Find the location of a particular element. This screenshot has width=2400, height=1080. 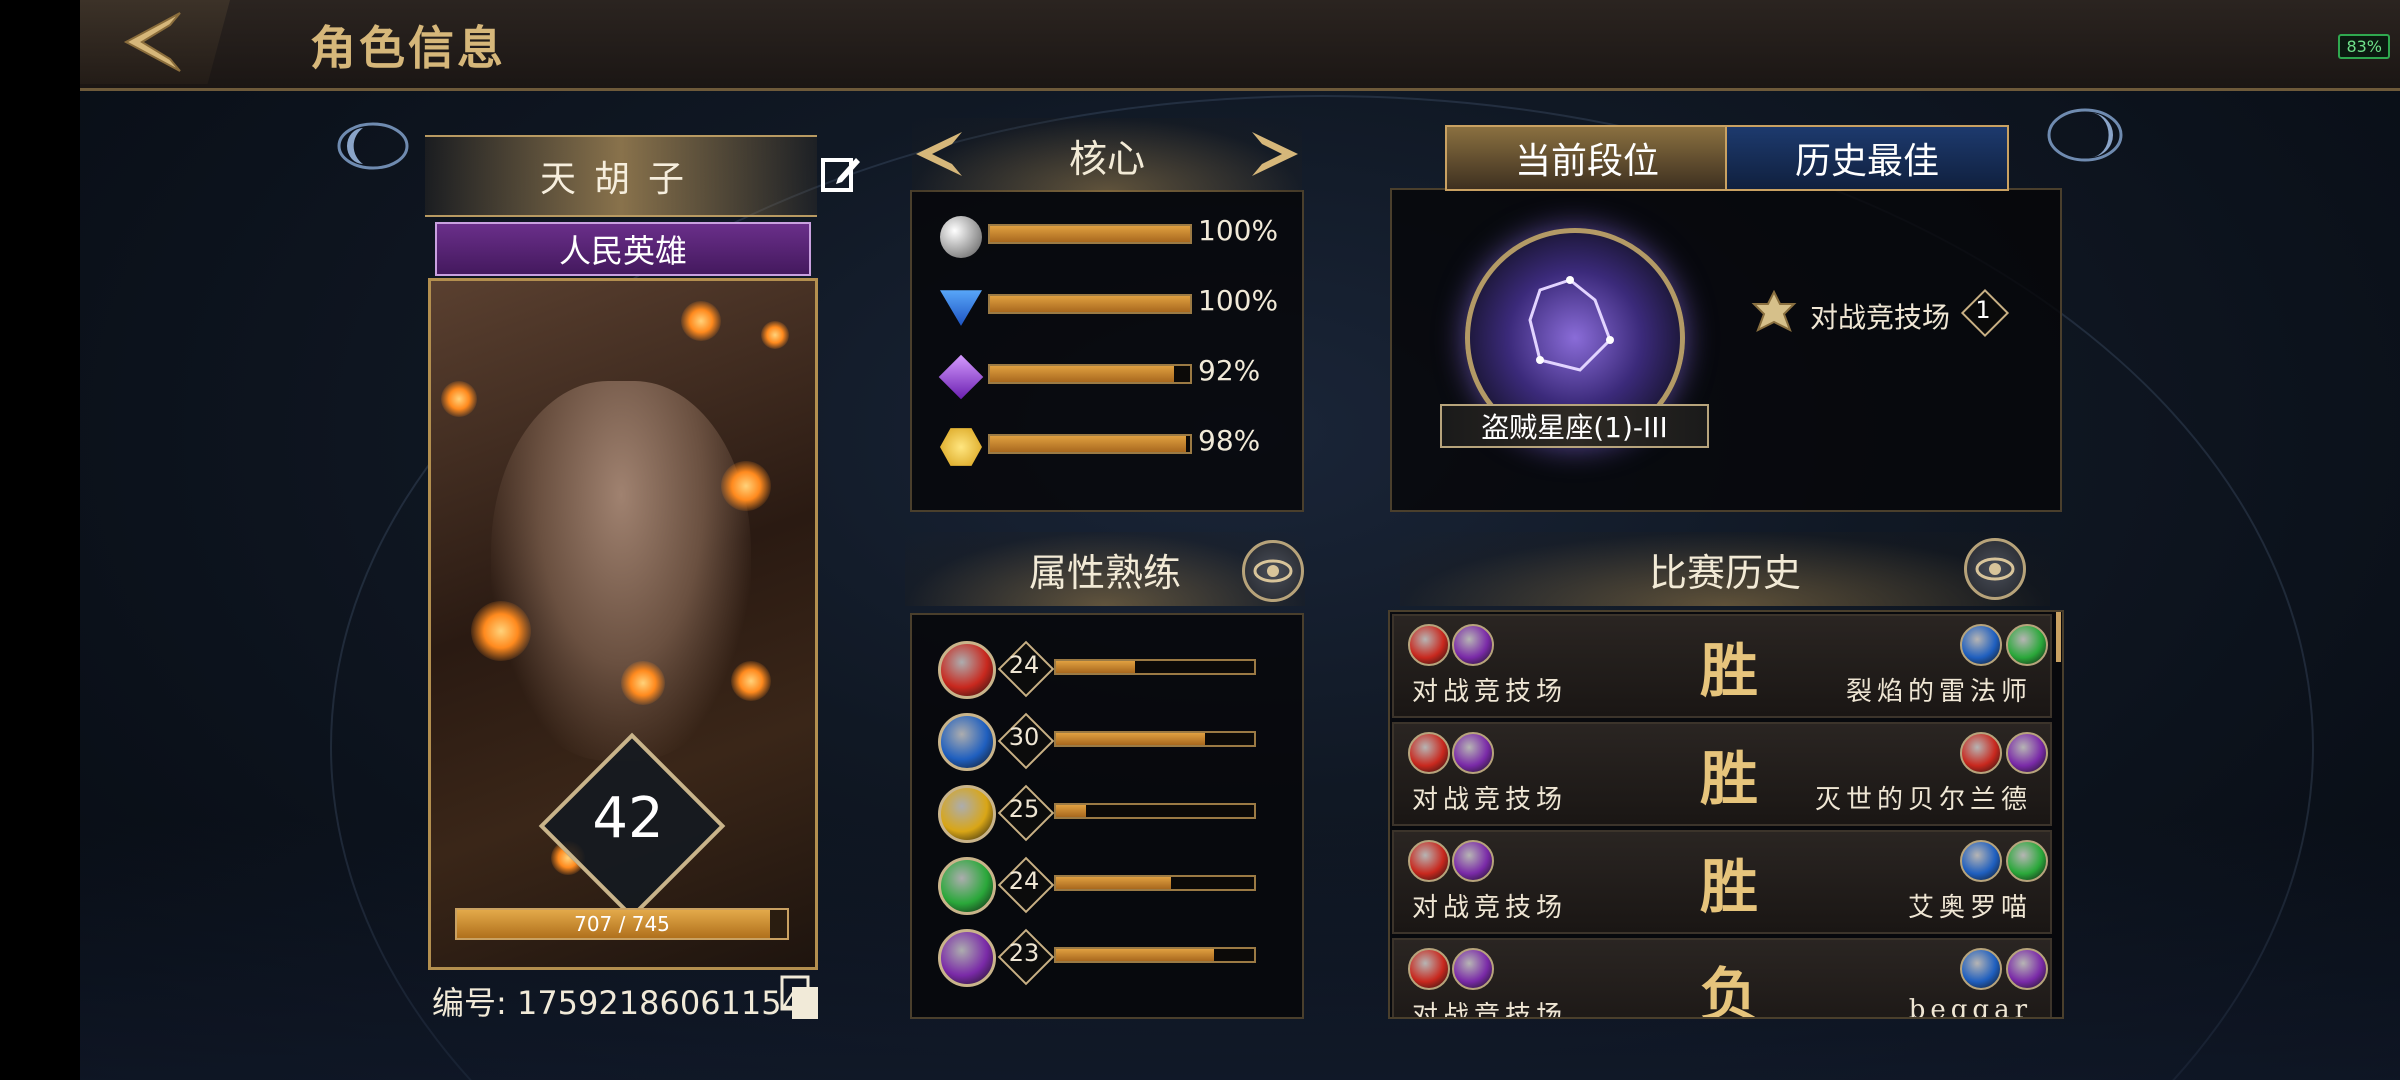

history-header: 比赛历史 is located at coordinates (1725, 569).